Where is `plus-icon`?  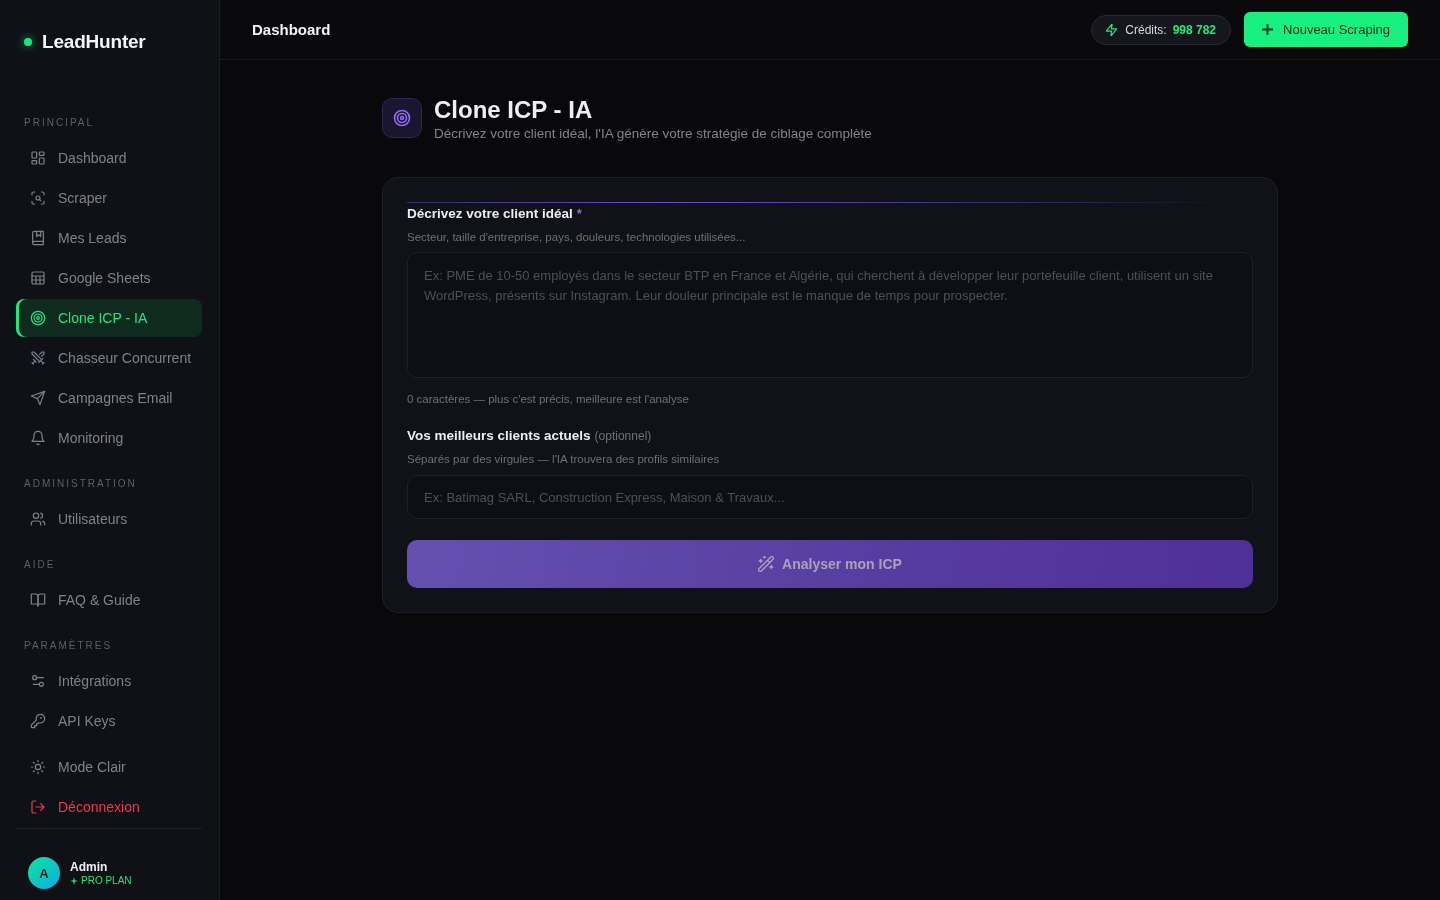 plus-icon is located at coordinates (1268, 29).